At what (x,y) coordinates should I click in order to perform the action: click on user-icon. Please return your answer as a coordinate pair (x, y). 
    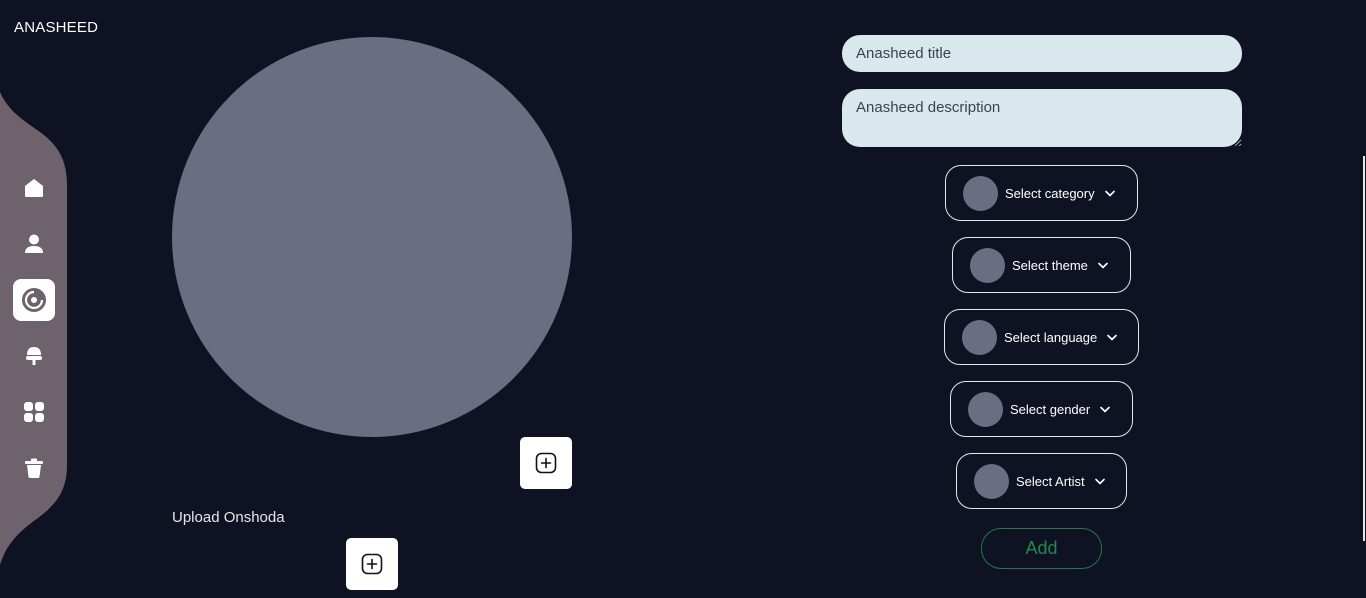
    Looking at the image, I should click on (34, 243).